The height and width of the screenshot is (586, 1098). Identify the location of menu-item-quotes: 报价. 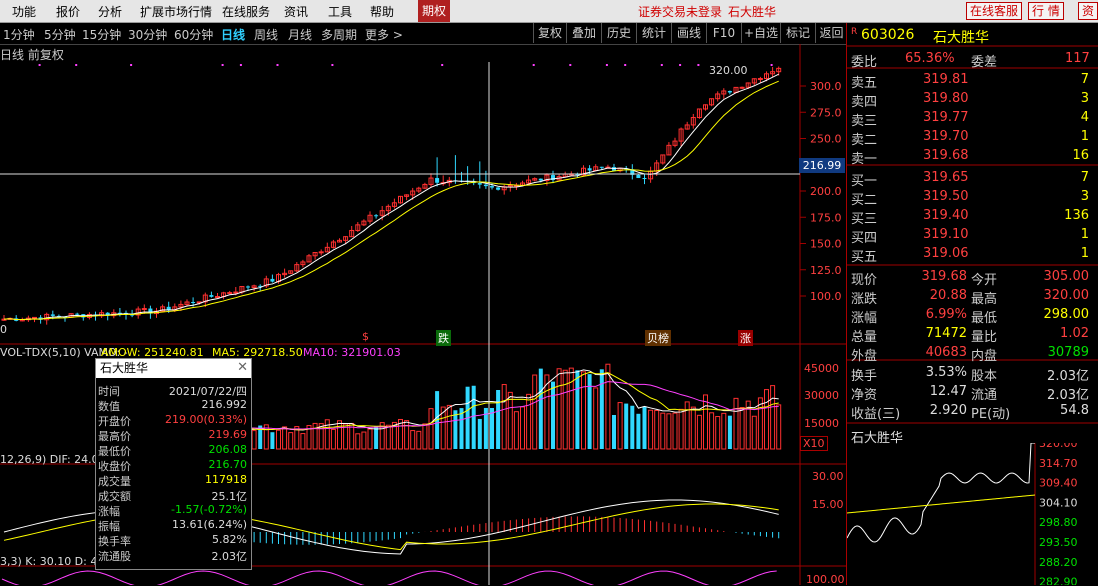
(68, 11).